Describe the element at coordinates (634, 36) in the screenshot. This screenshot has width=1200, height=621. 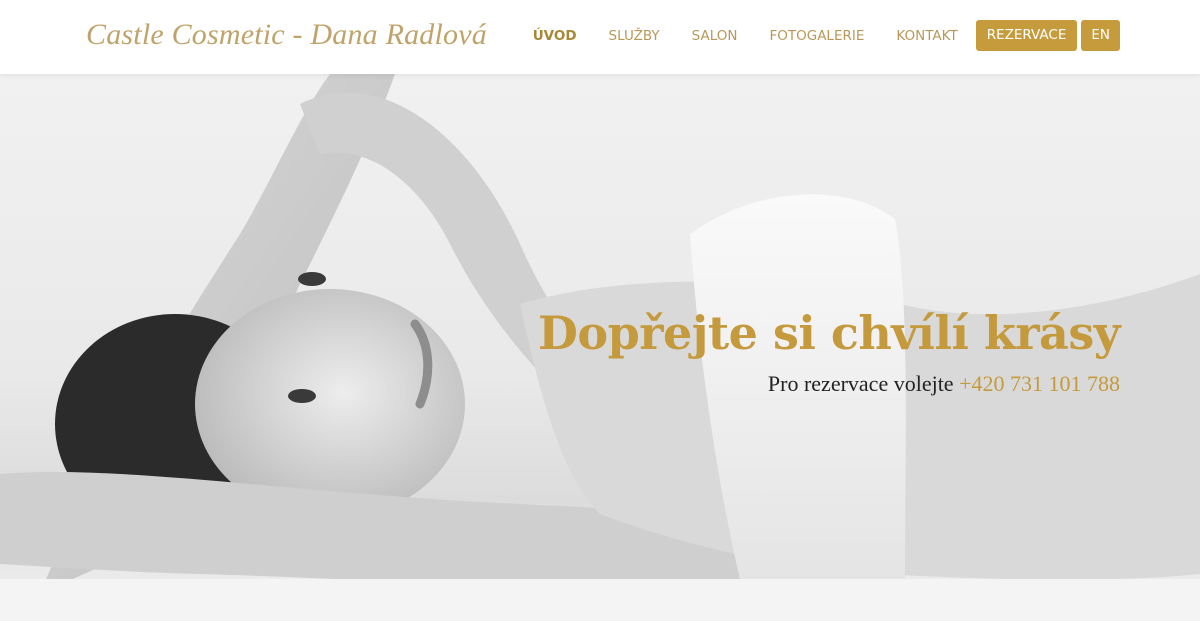
I see `nav-item-sluzby: SLUŽBY` at that location.